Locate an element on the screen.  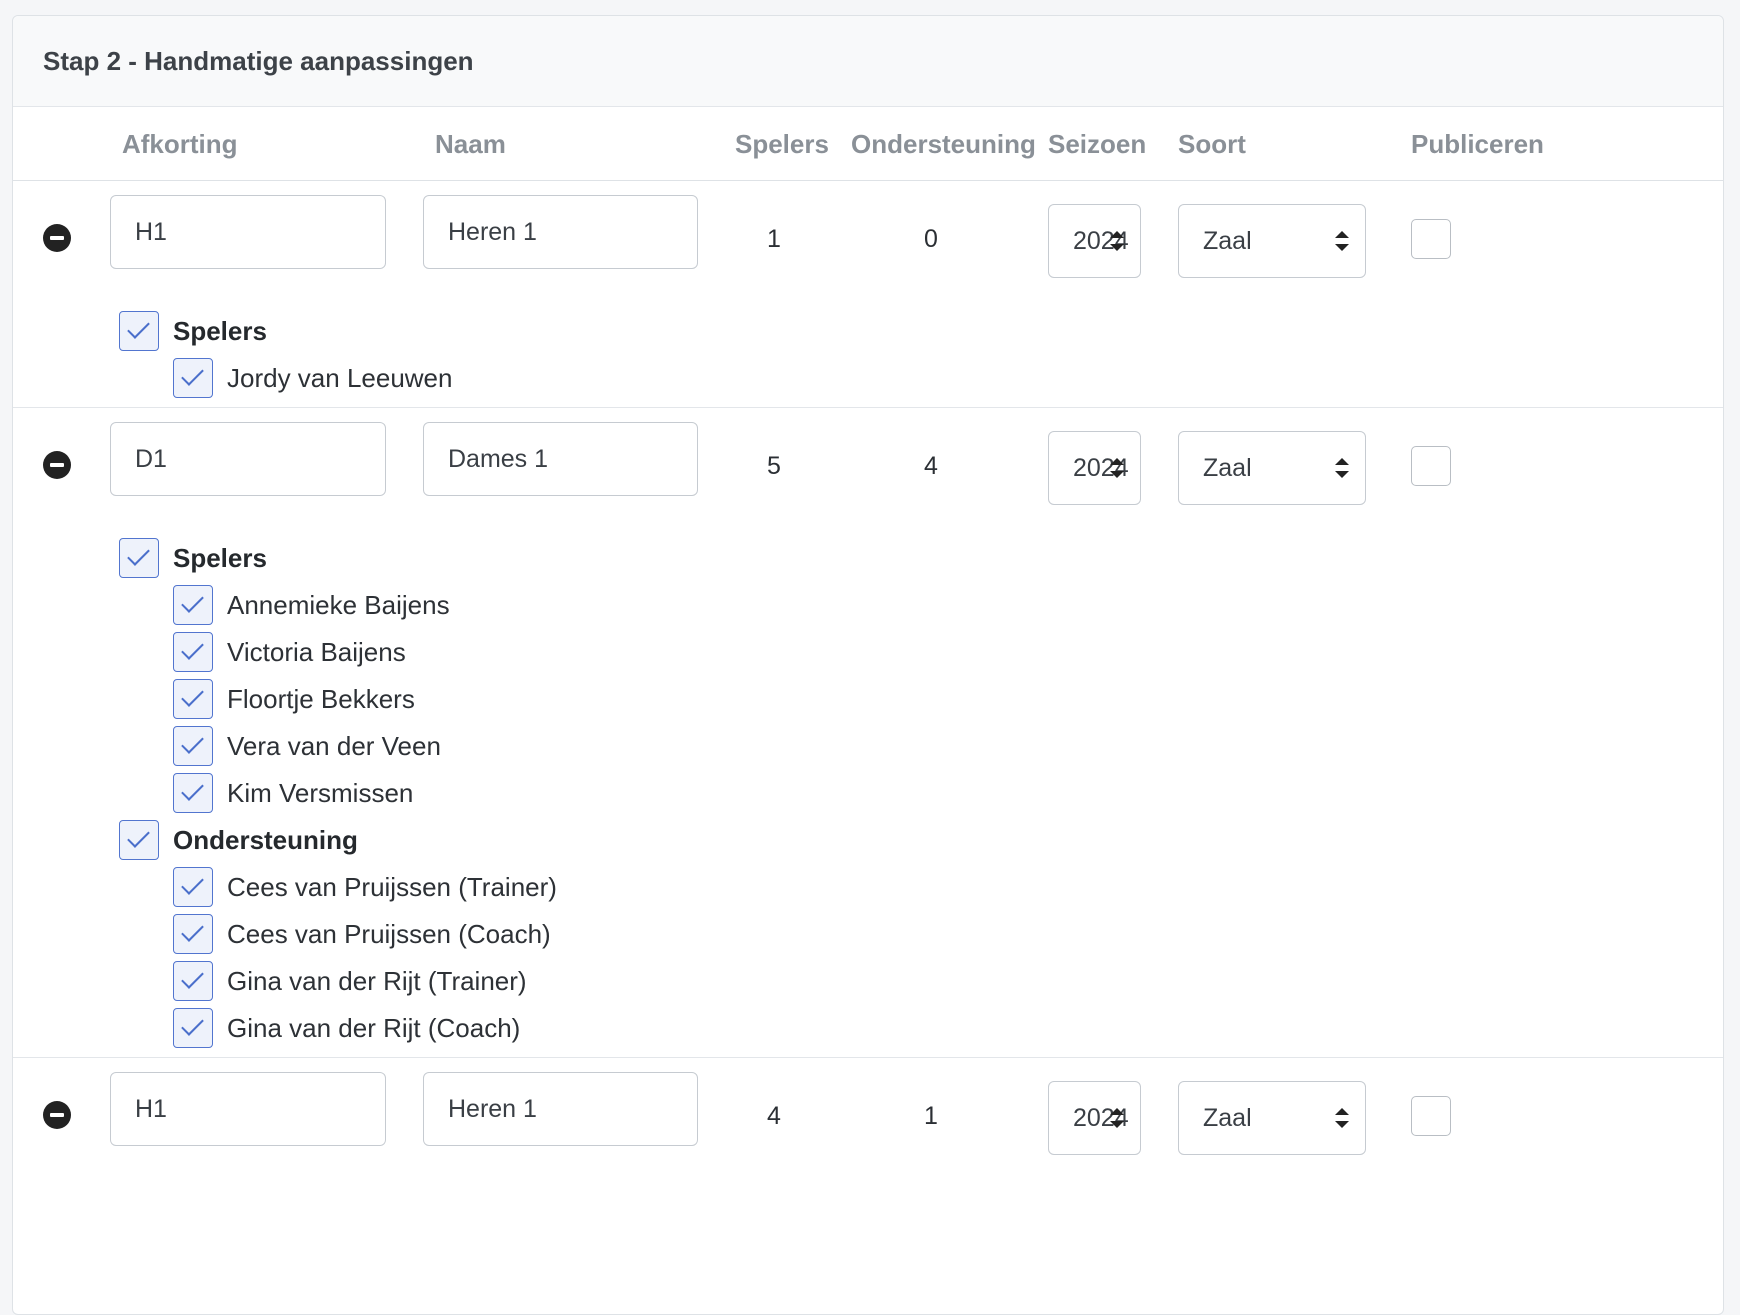
member-label: Cees van Pruijssen (Coach) is located at coordinates (389, 934).